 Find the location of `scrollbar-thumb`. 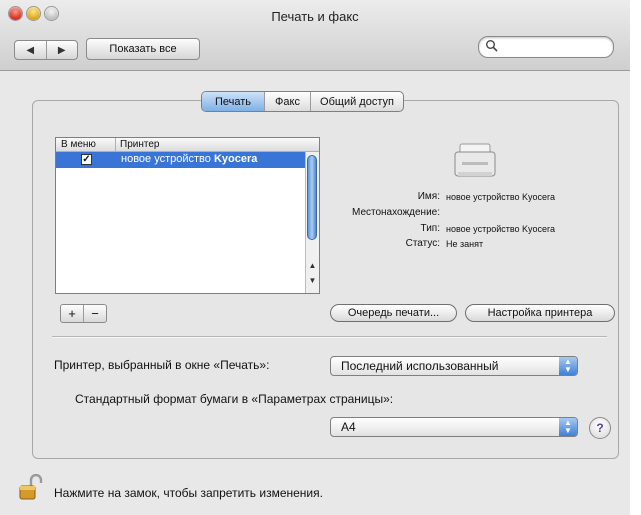

scrollbar-thumb is located at coordinates (312, 197).